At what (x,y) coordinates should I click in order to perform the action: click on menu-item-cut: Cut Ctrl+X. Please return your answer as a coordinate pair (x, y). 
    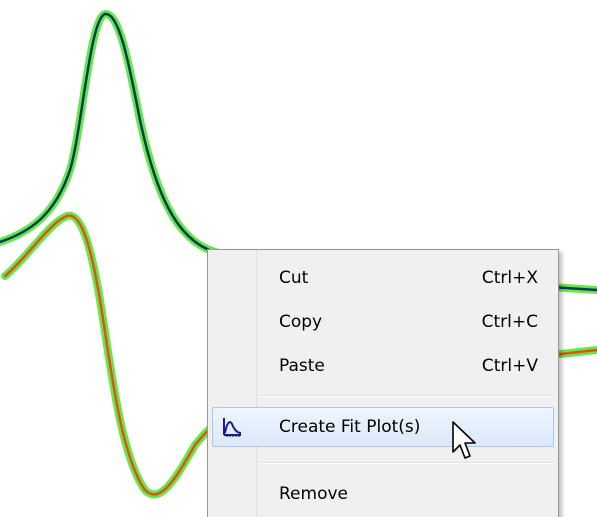
    Looking at the image, I should click on (383, 278).